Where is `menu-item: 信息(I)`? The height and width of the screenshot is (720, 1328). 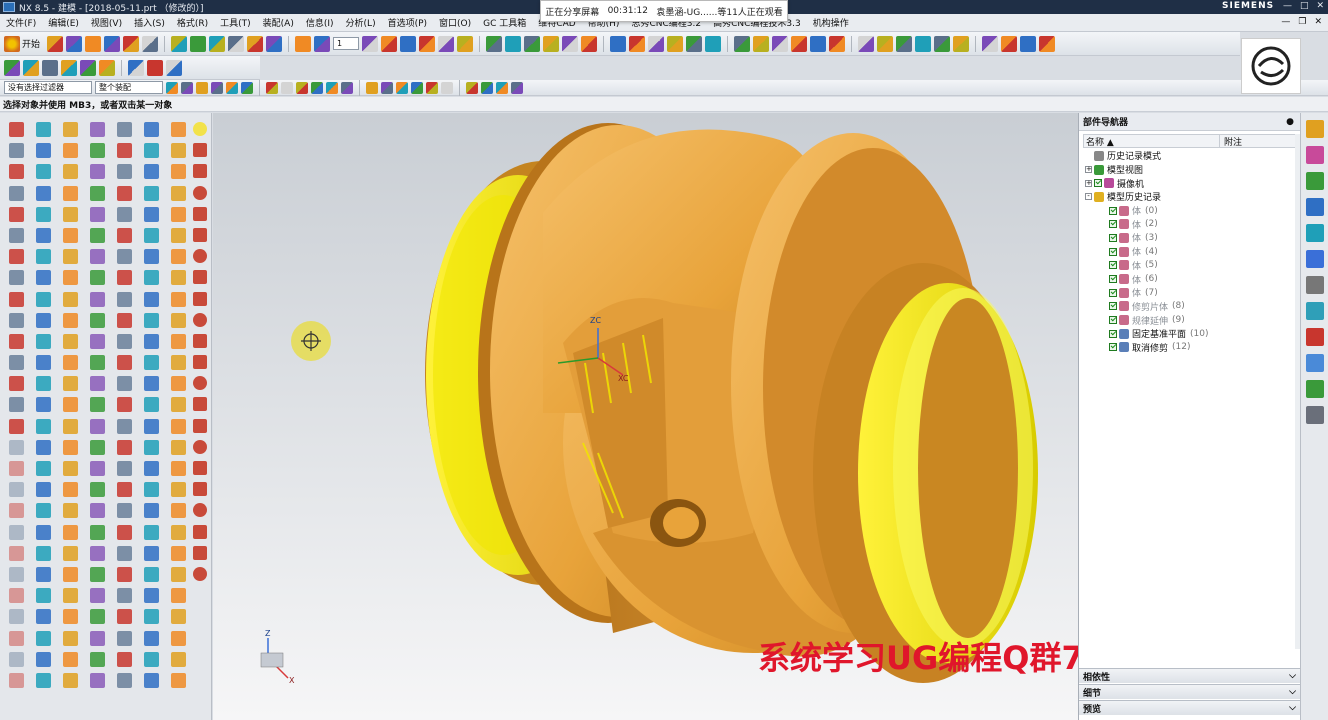 menu-item: 信息(I) is located at coordinates (320, 22).